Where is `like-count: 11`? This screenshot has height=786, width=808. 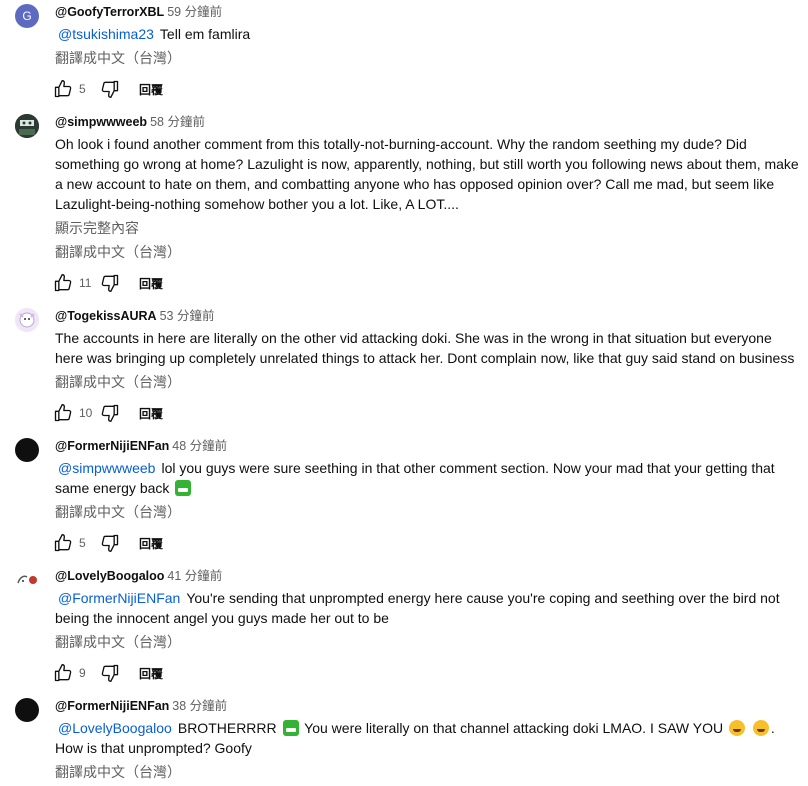 like-count: 11 is located at coordinates (85, 283).